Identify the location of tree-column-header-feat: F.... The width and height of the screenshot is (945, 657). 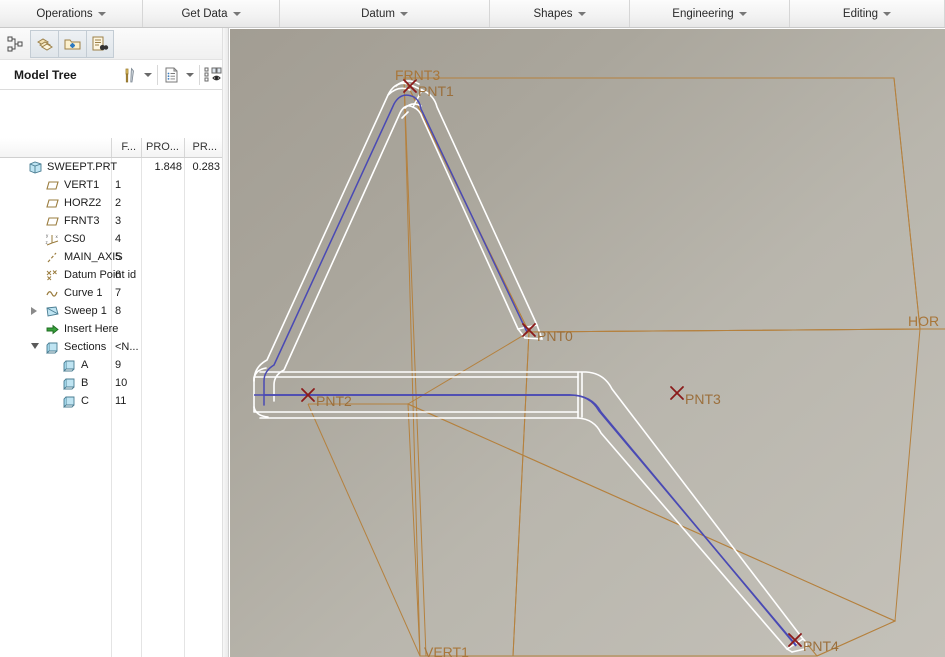
(126, 147).